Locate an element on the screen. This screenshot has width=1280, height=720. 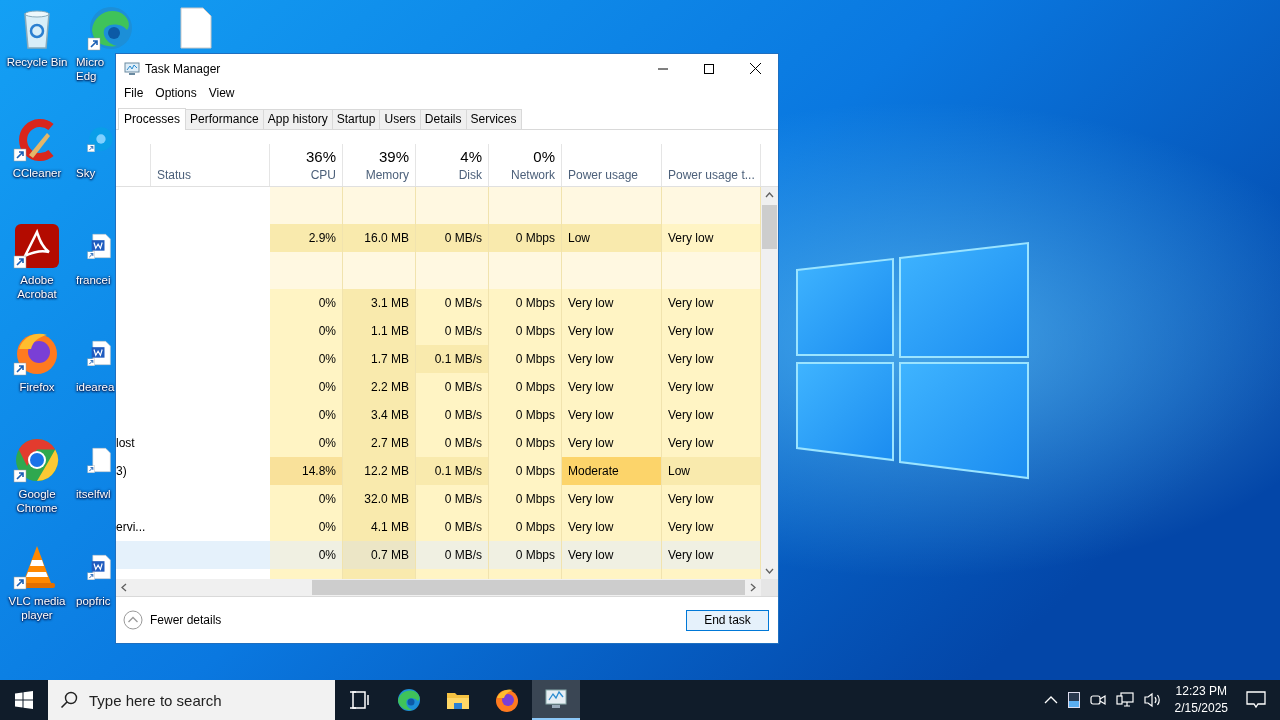
tab: Performance is located at coordinates (224, 119).